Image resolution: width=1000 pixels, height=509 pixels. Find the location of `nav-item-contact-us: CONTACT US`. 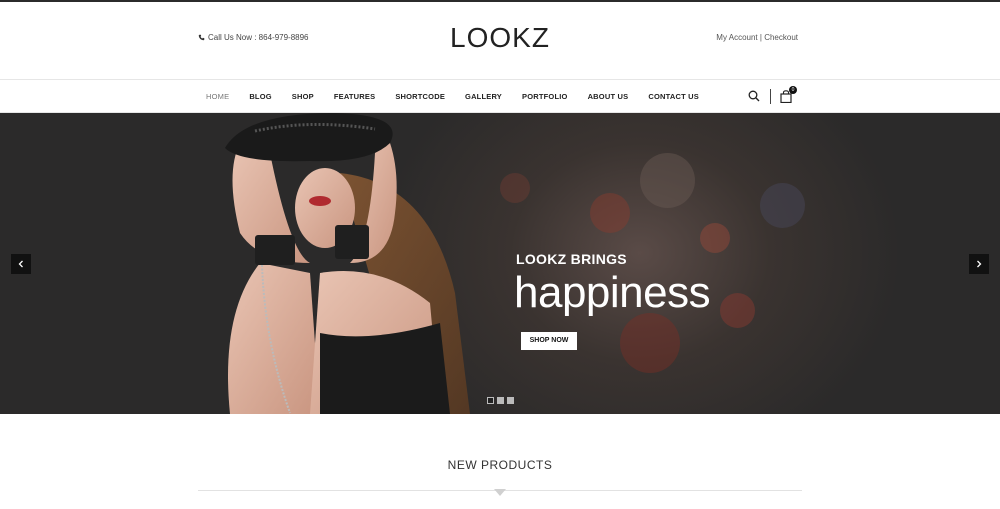

nav-item-contact-us: CONTACT US is located at coordinates (673, 96).